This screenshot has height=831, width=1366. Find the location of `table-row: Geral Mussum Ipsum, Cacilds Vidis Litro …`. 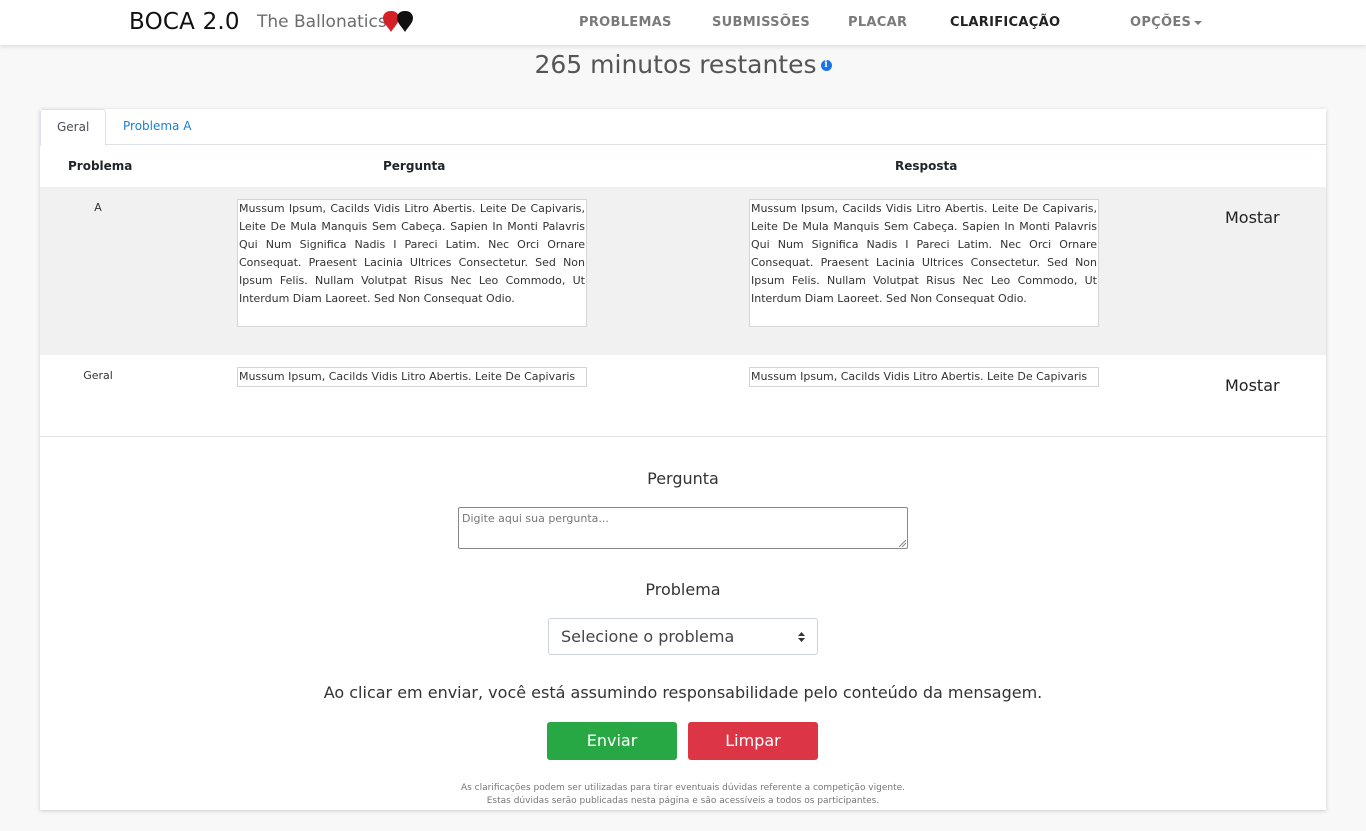

table-row: Geral Mussum Ipsum, Cacilds Vidis Litro … is located at coordinates (683, 395).